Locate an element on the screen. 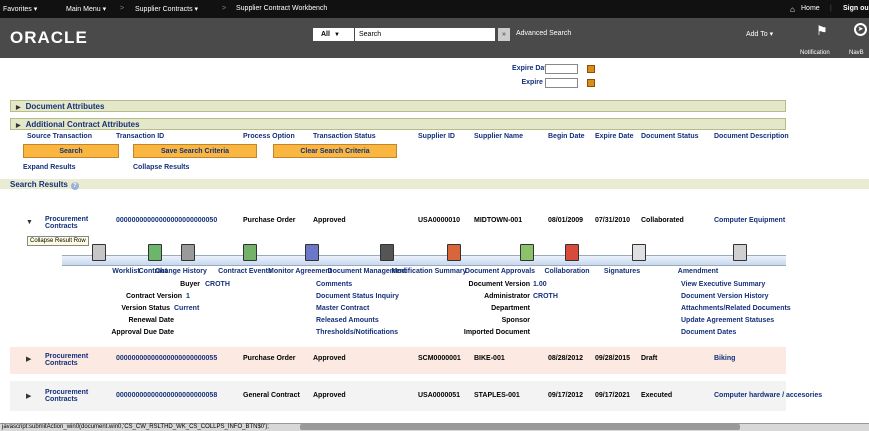 This screenshot has width=869, height=431. flag-icon: ⚑ is located at coordinates (822, 31).